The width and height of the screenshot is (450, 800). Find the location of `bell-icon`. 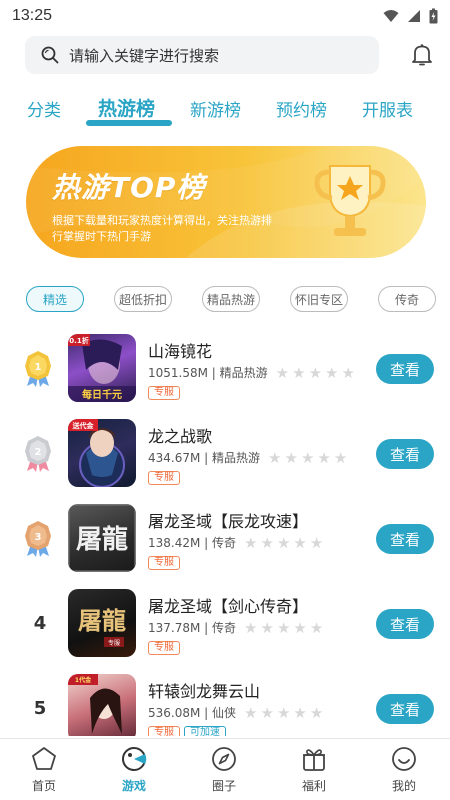

bell-icon is located at coordinates (422, 55).